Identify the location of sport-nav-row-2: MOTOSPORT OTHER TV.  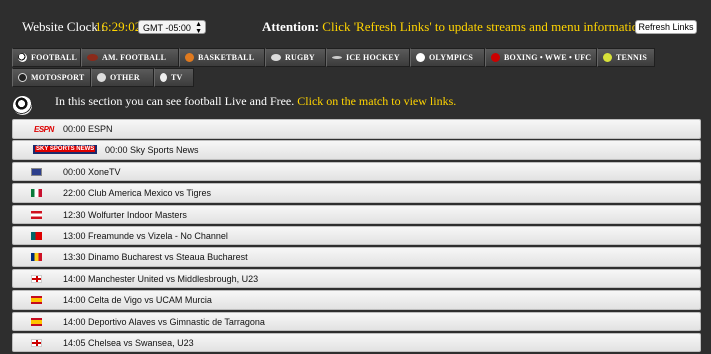
(103, 77).